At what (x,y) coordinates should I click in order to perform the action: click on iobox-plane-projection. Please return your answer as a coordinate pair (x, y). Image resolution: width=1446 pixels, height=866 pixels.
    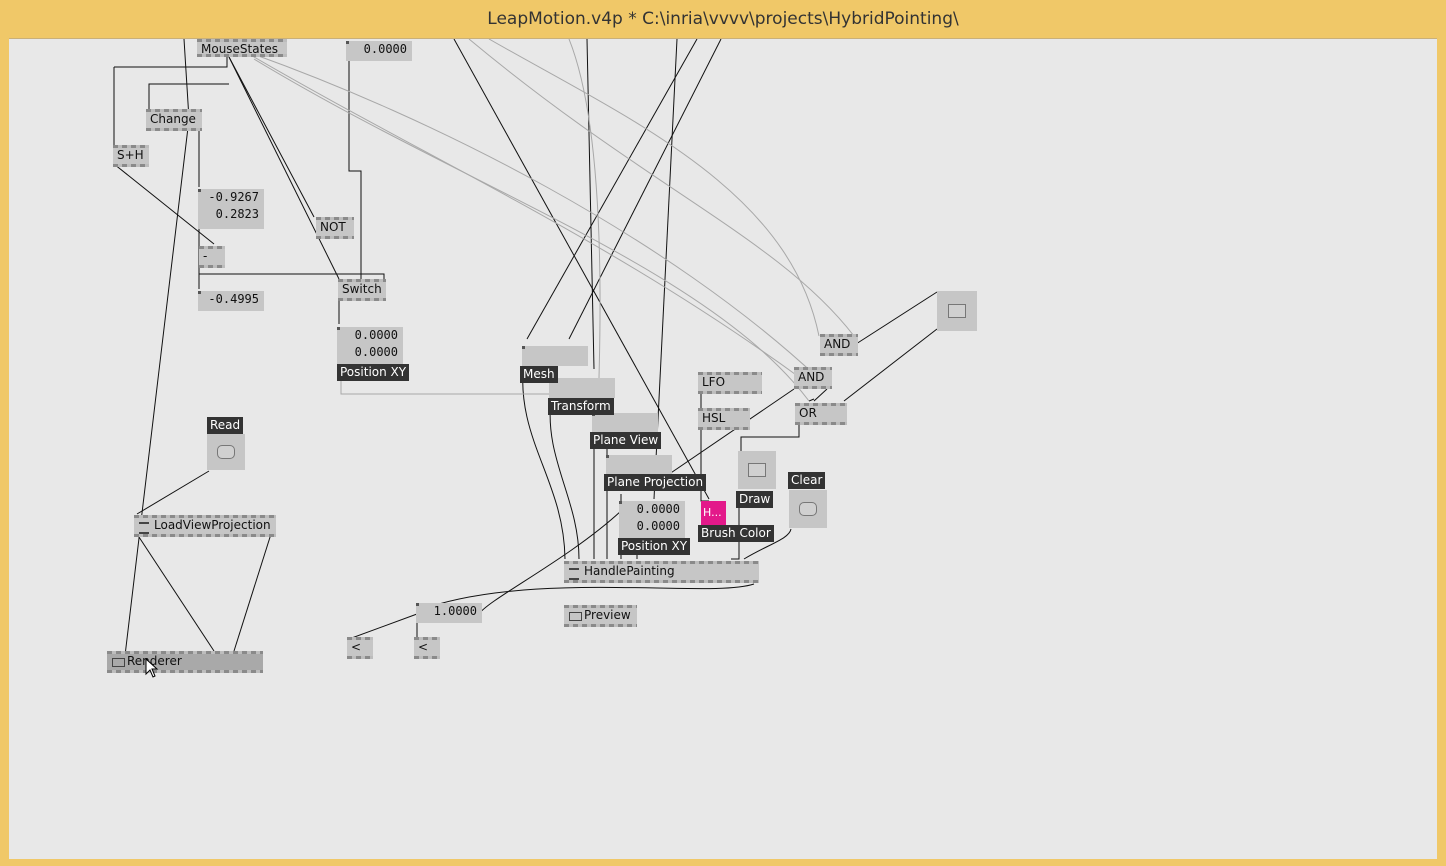
    Looking at the image, I should click on (639, 465).